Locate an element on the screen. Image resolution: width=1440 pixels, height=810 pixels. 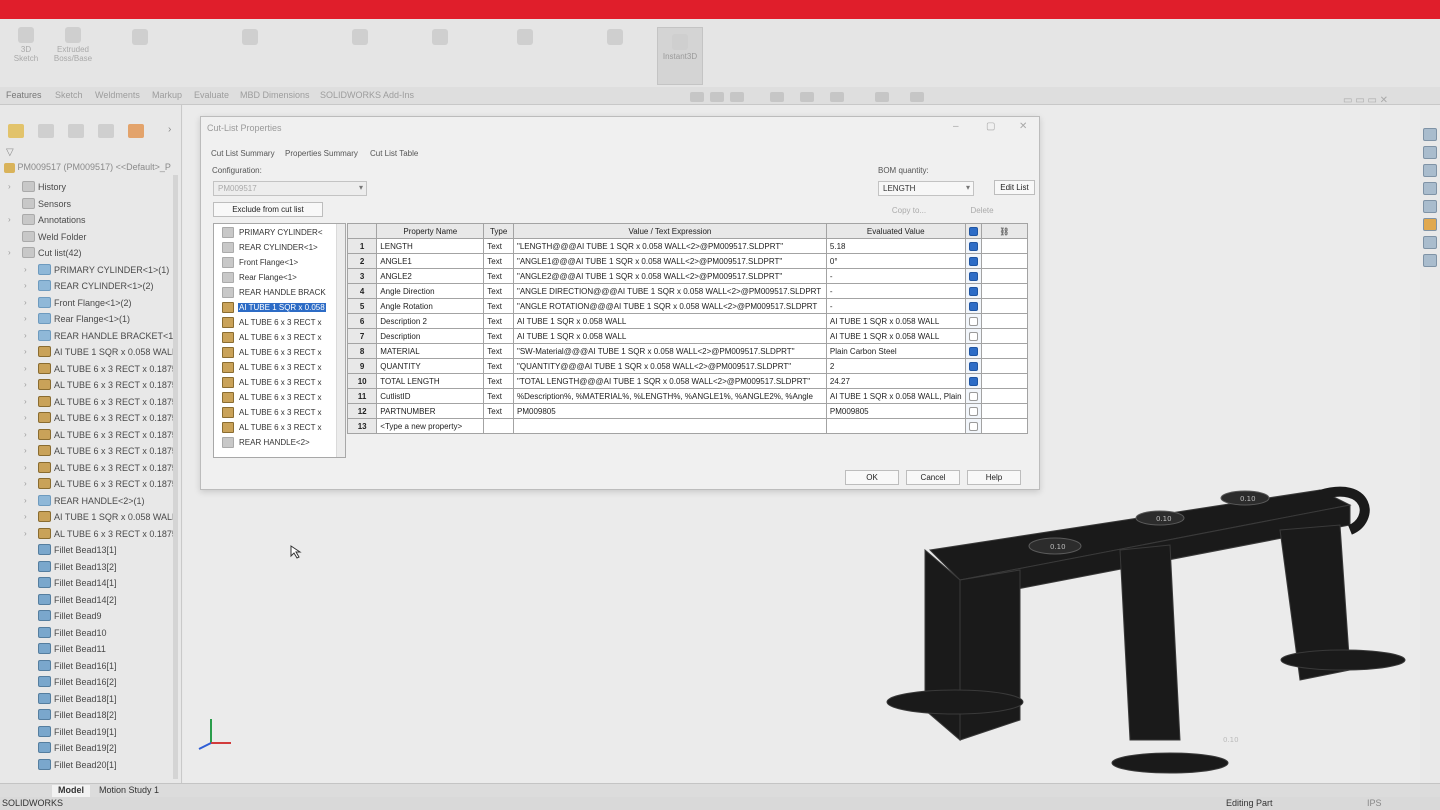
property-name-cell: ANGLE2 is located at coordinates (430, 276).